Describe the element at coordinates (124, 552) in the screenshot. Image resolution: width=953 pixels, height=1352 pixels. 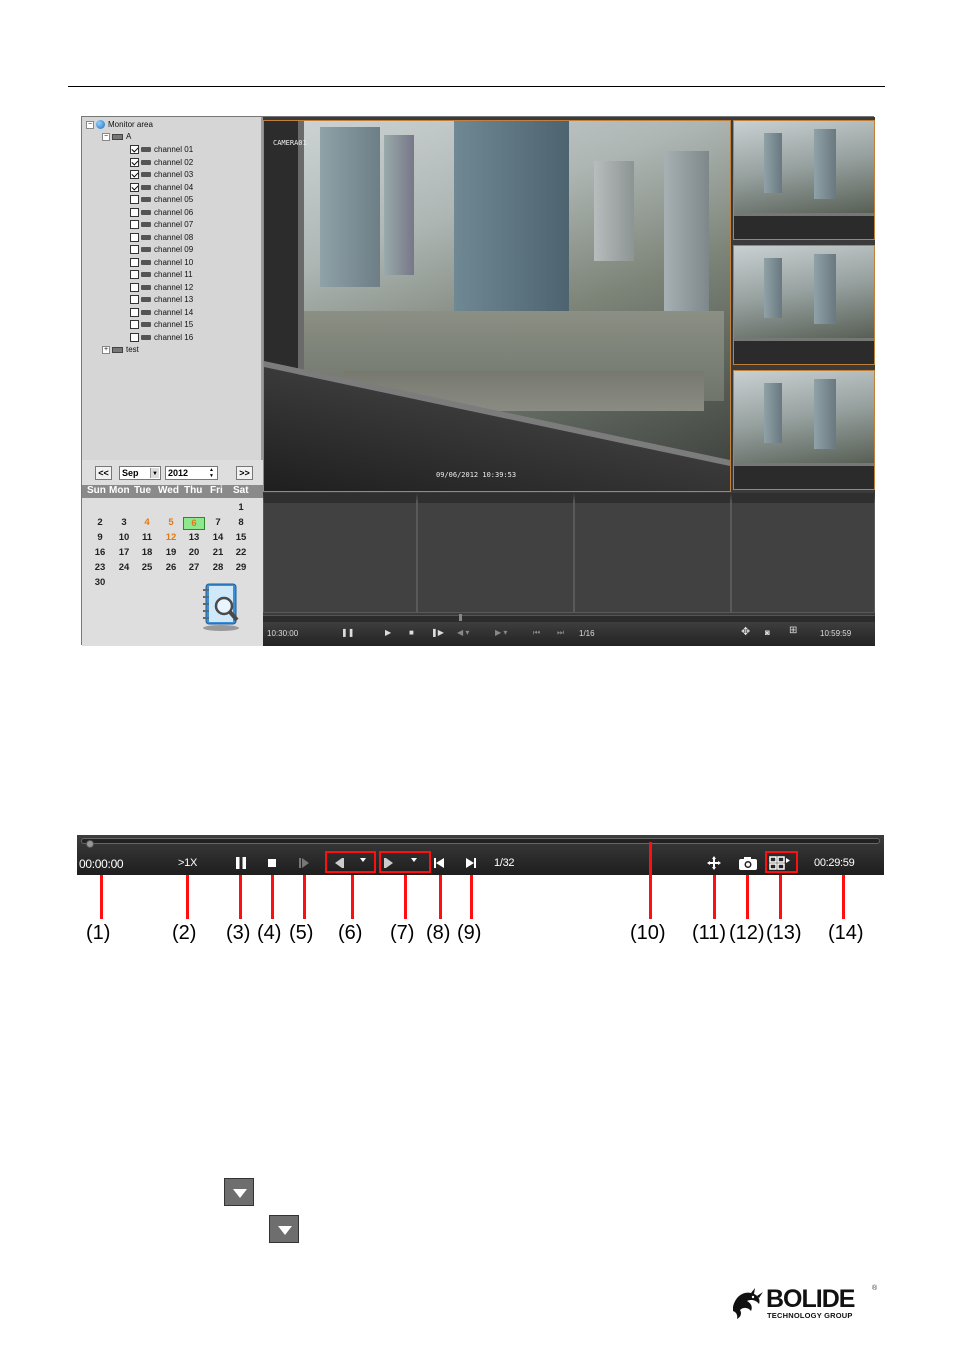
I see `calendar-day: 17` at that location.